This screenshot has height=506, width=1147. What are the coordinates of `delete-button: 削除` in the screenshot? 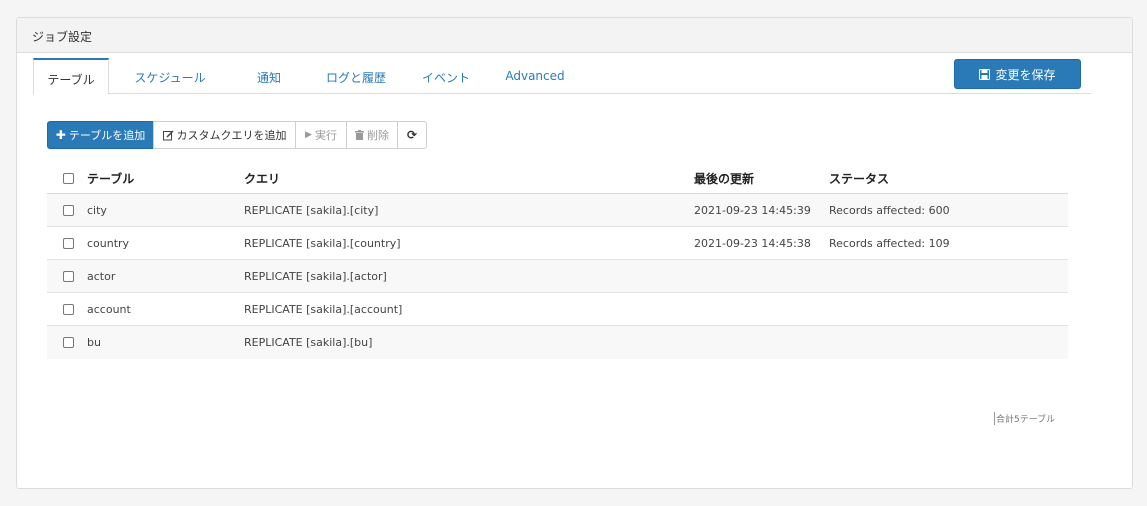 It's located at (372, 135).